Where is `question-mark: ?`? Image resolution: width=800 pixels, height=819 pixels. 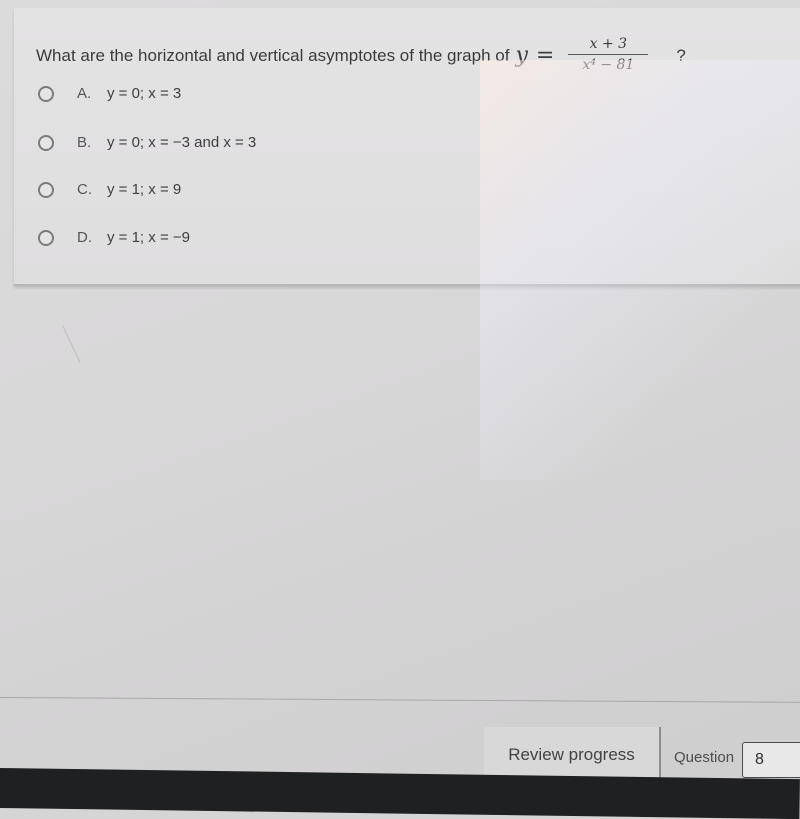 question-mark: ? is located at coordinates (681, 55).